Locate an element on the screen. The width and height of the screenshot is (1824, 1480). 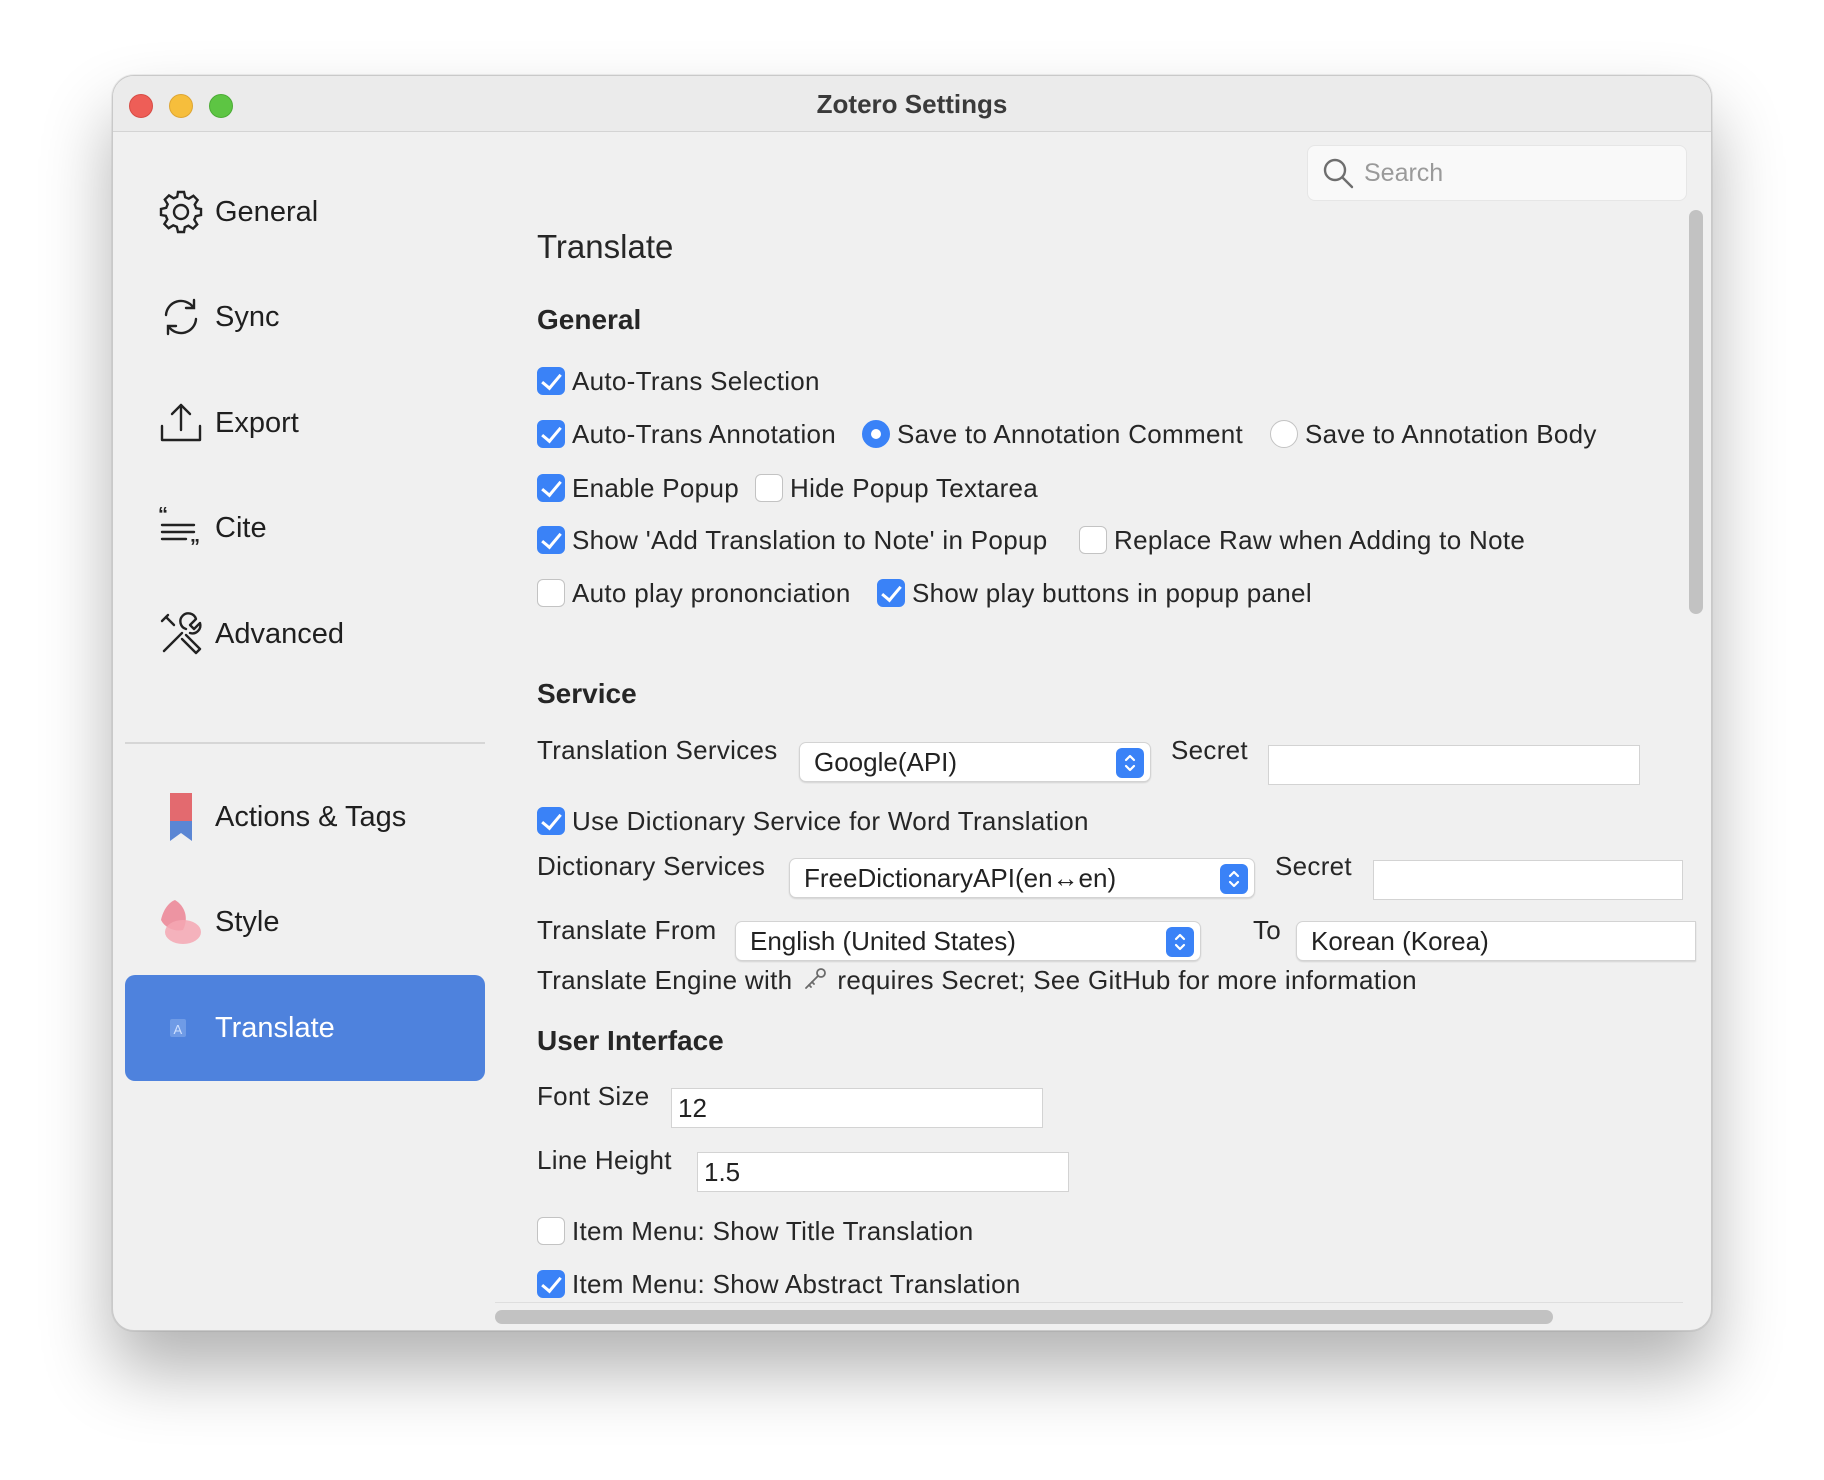
save-to-body-label: Save to Annotation Body is located at coordinates (1451, 434).